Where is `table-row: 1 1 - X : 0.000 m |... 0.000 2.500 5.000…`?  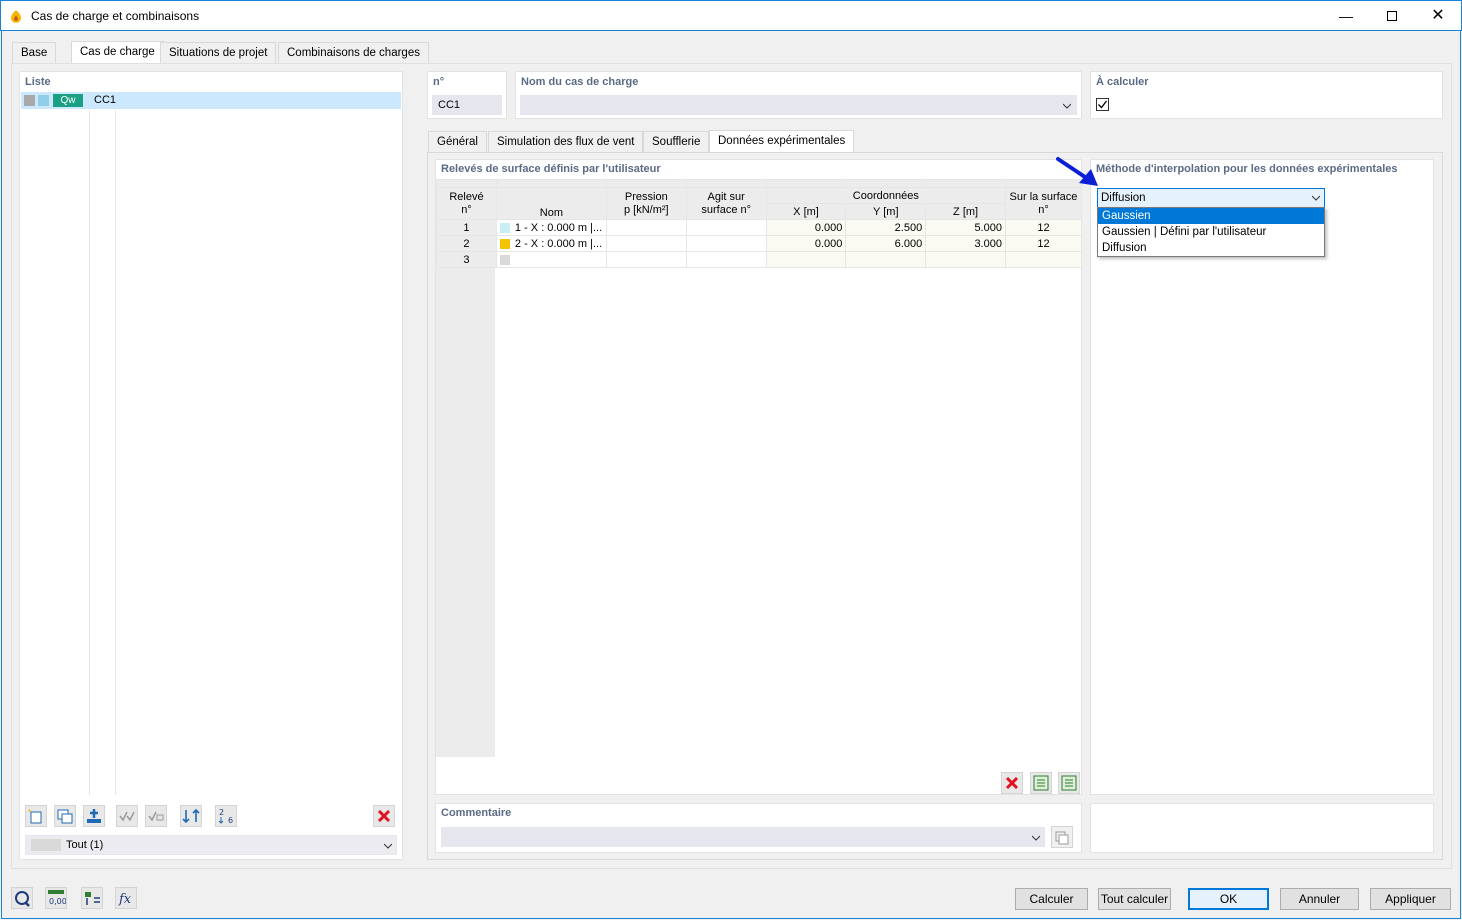
table-row: 1 1 - X : 0.000 m |... 0.000 2.500 5.000… is located at coordinates (759, 227).